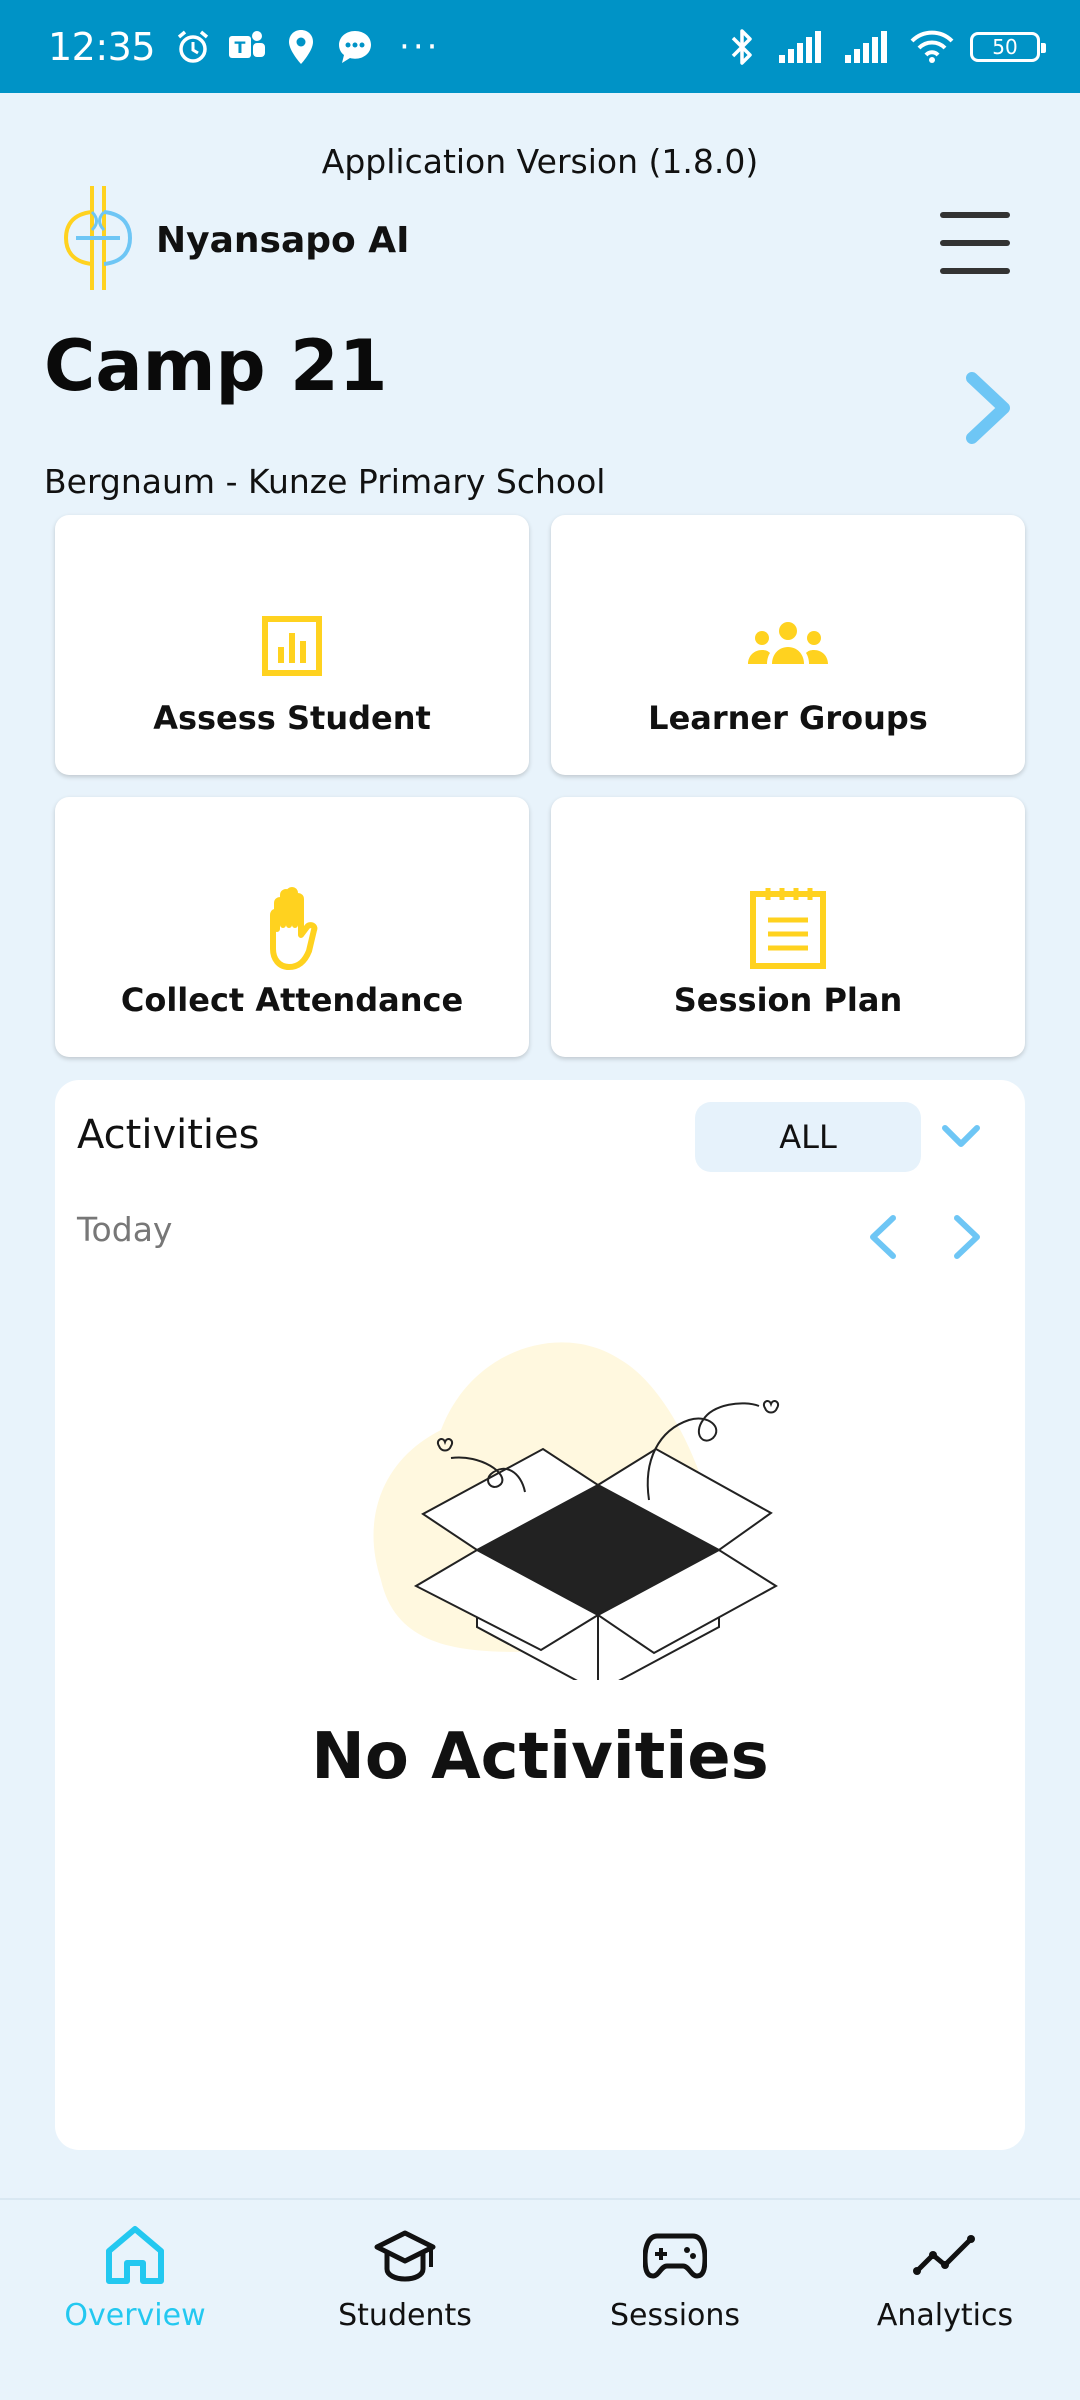 Image resolution: width=1080 pixels, height=2400 pixels. What do you see at coordinates (675, 2255) in the screenshot?
I see `gamepad-icon` at bounding box center [675, 2255].